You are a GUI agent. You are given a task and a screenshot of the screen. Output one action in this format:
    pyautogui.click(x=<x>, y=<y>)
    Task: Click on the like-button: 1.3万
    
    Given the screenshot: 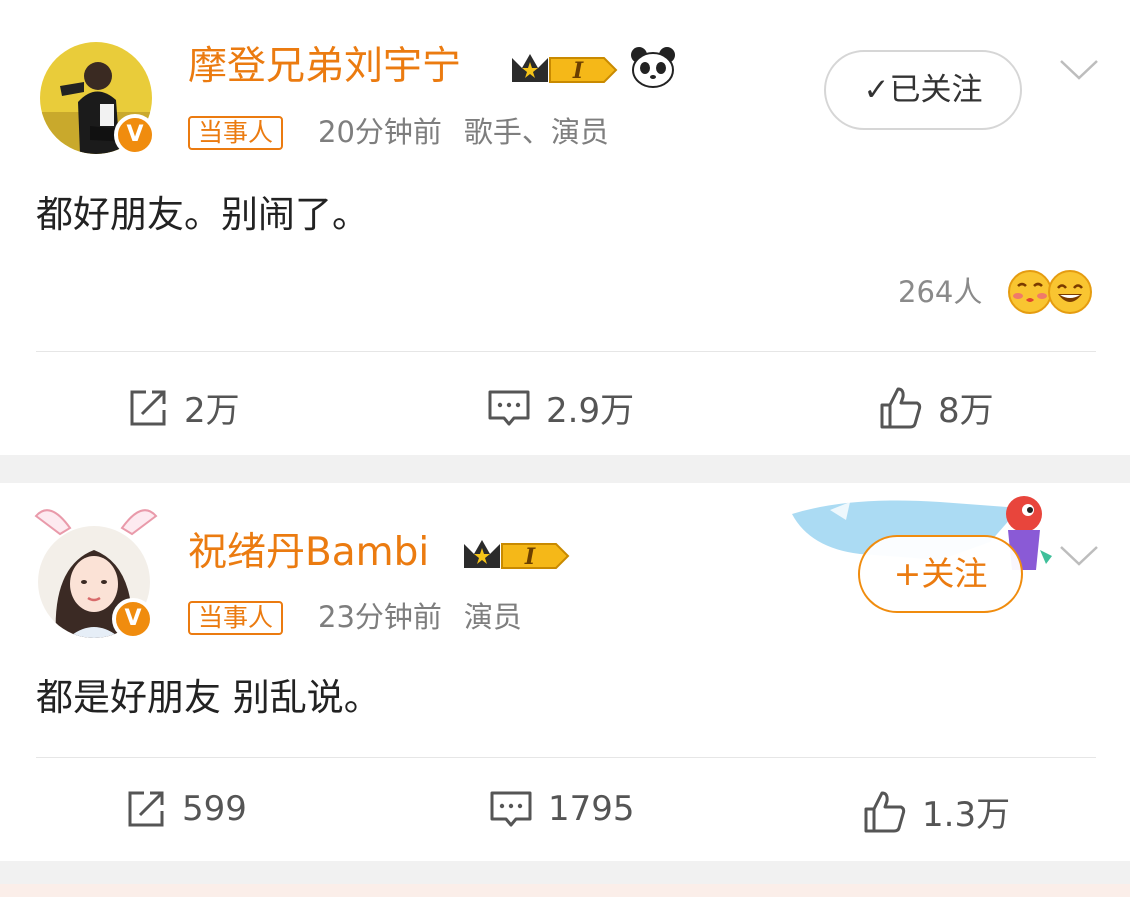 What is the action you would take?
    pyautogui.click(x=936, y=811)
    